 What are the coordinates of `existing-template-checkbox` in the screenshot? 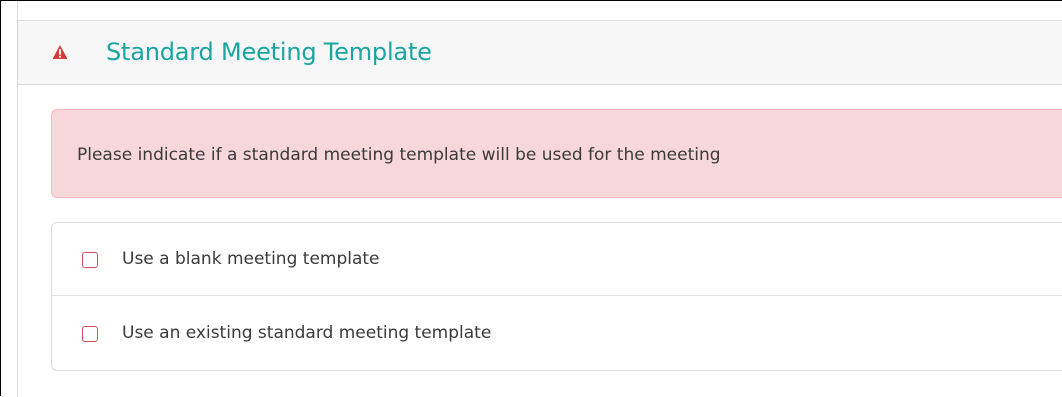 It's located at (90, 334).